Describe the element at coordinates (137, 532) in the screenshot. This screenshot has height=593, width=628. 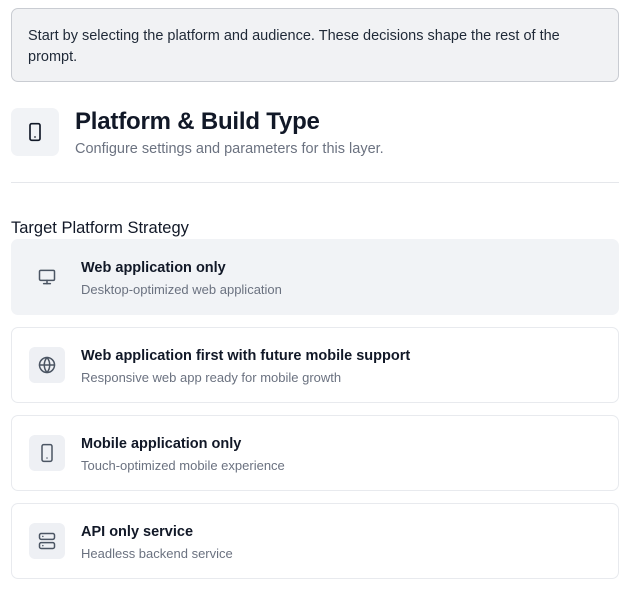
I see `option-title: API only service` at that location.